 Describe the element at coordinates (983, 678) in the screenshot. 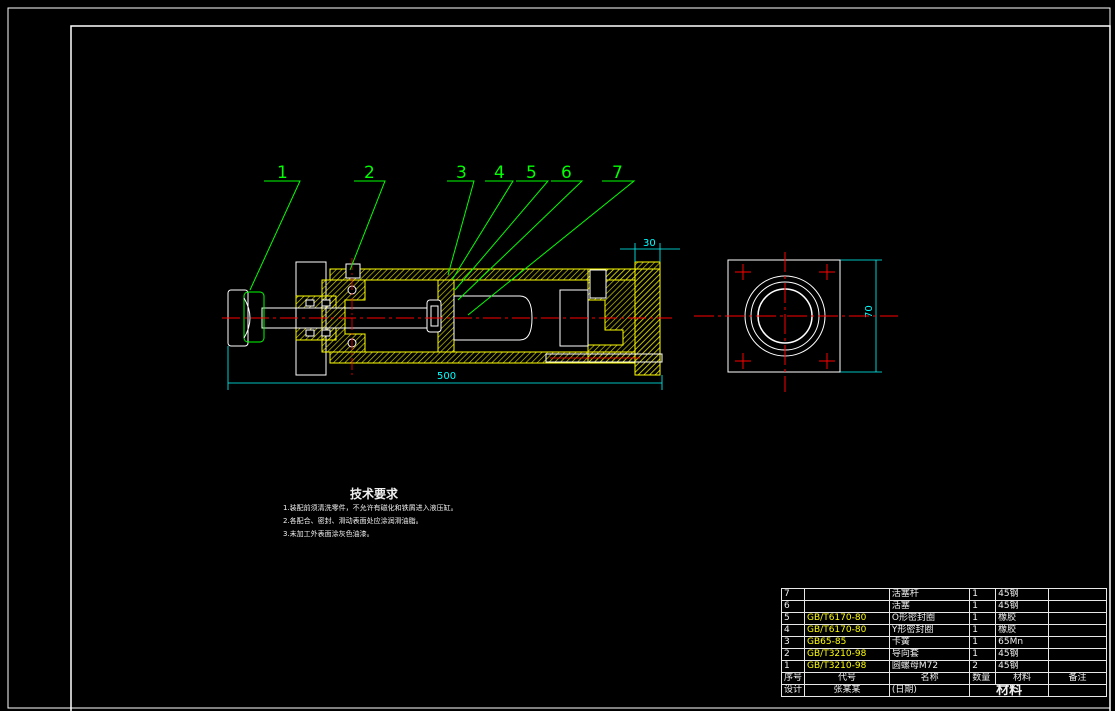

I see `bom-header-qty: 数量` at that location.